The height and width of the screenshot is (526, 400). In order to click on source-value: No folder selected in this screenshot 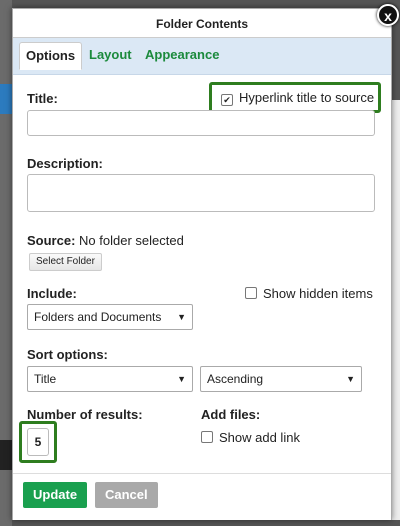, I will do `click(131, 240)`.